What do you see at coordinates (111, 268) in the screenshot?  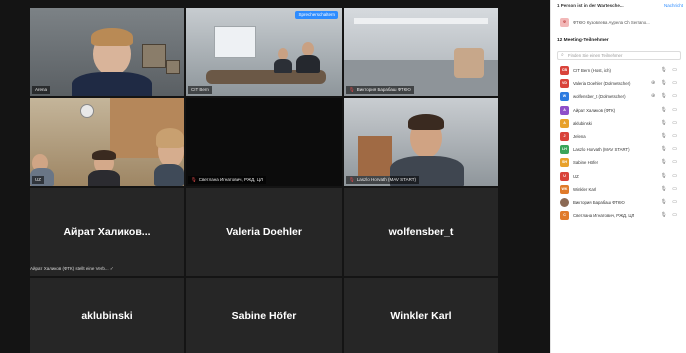 I see `checkmark-icon: ✓` at bounding box center [111, 268].